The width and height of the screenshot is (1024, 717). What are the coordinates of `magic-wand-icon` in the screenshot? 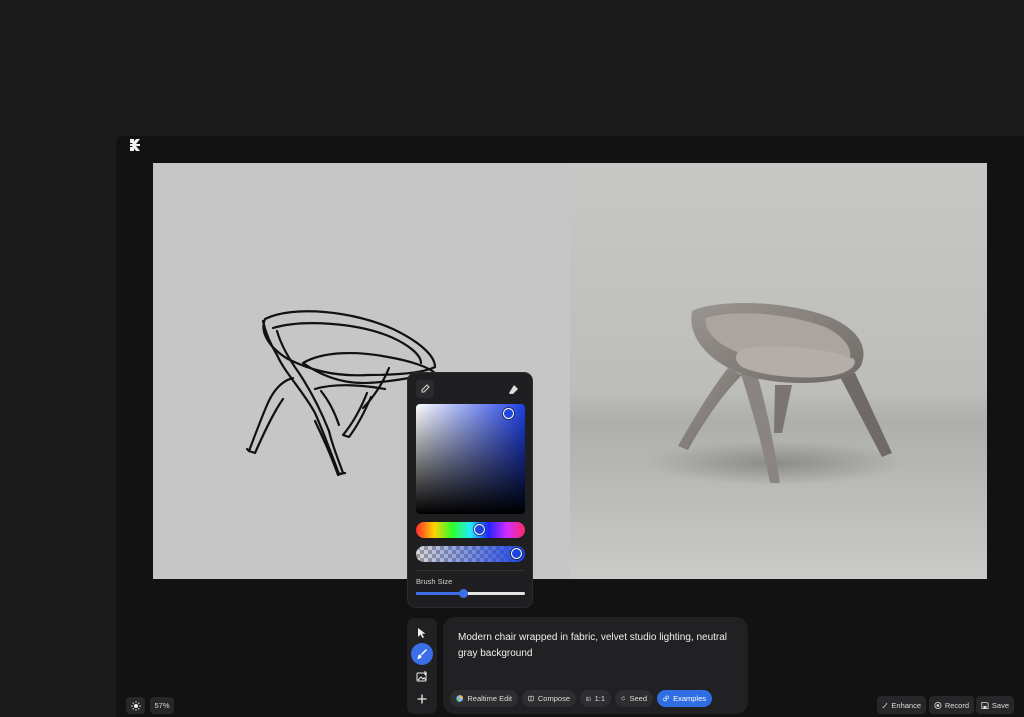 It's located at (885, 705).